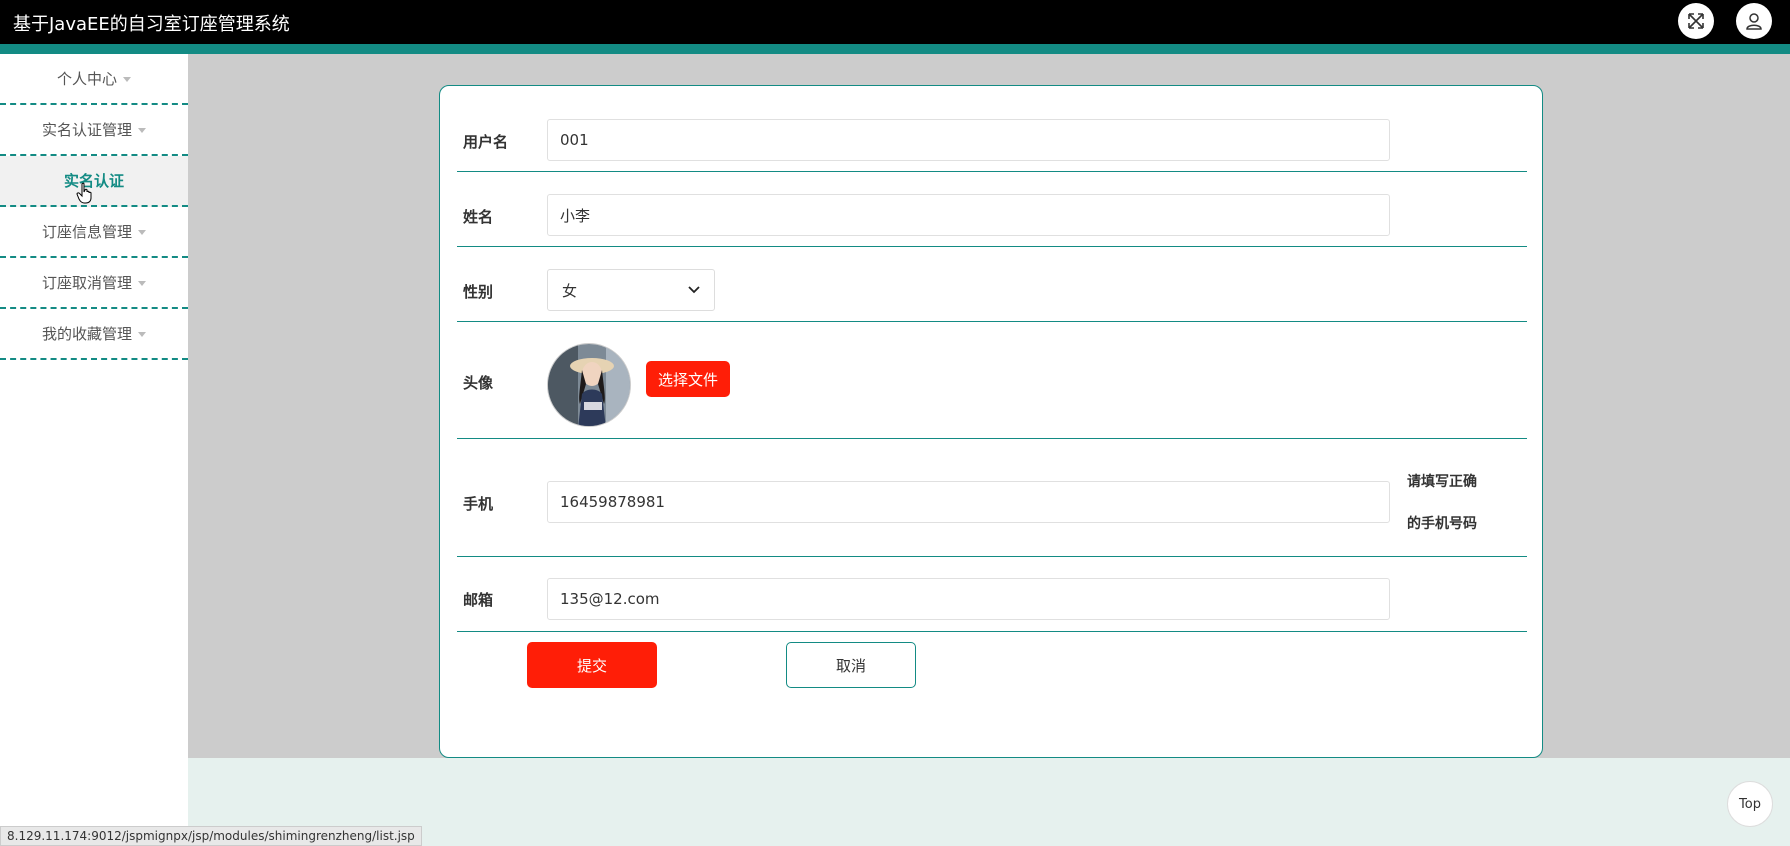 The height and width of the screenshot is (846, 1790). I want to click on avatar-image, so click(589, 385).